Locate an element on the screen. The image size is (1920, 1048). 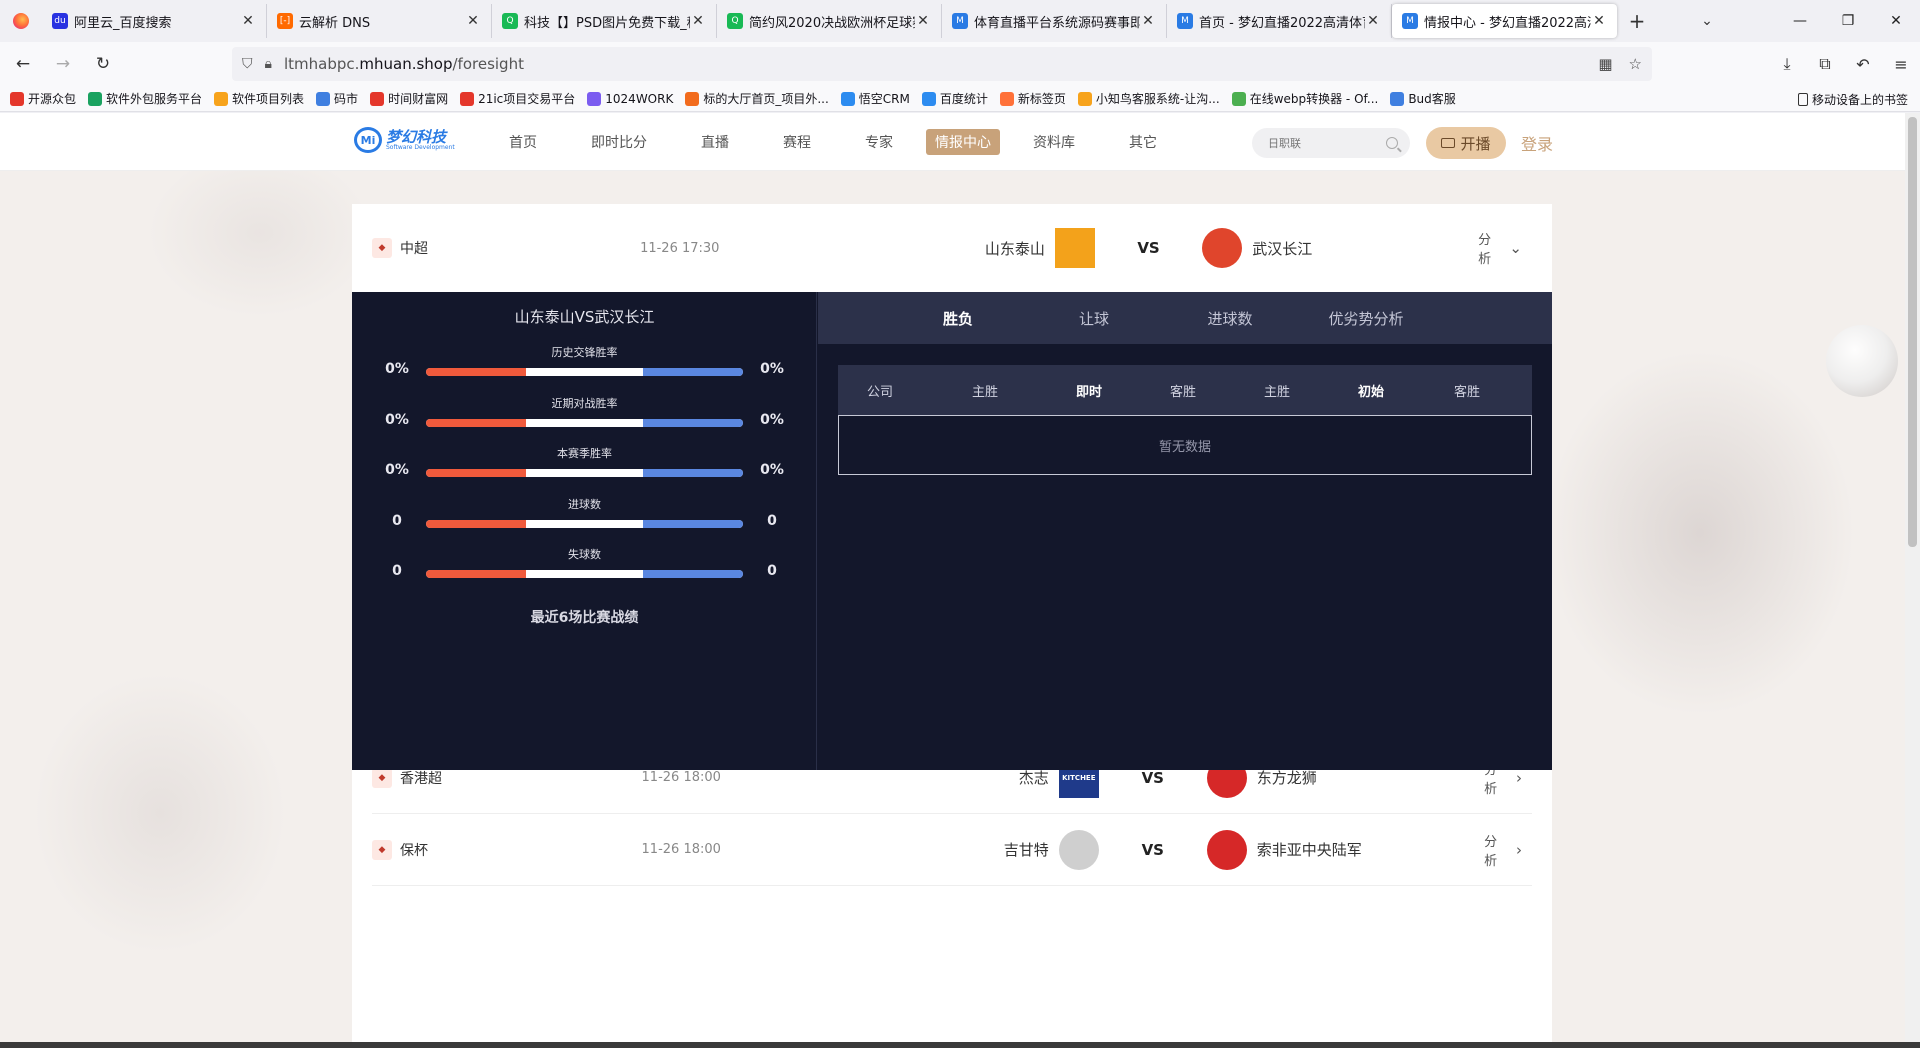
league-name: 中超 is located at coordinates (414, 249).